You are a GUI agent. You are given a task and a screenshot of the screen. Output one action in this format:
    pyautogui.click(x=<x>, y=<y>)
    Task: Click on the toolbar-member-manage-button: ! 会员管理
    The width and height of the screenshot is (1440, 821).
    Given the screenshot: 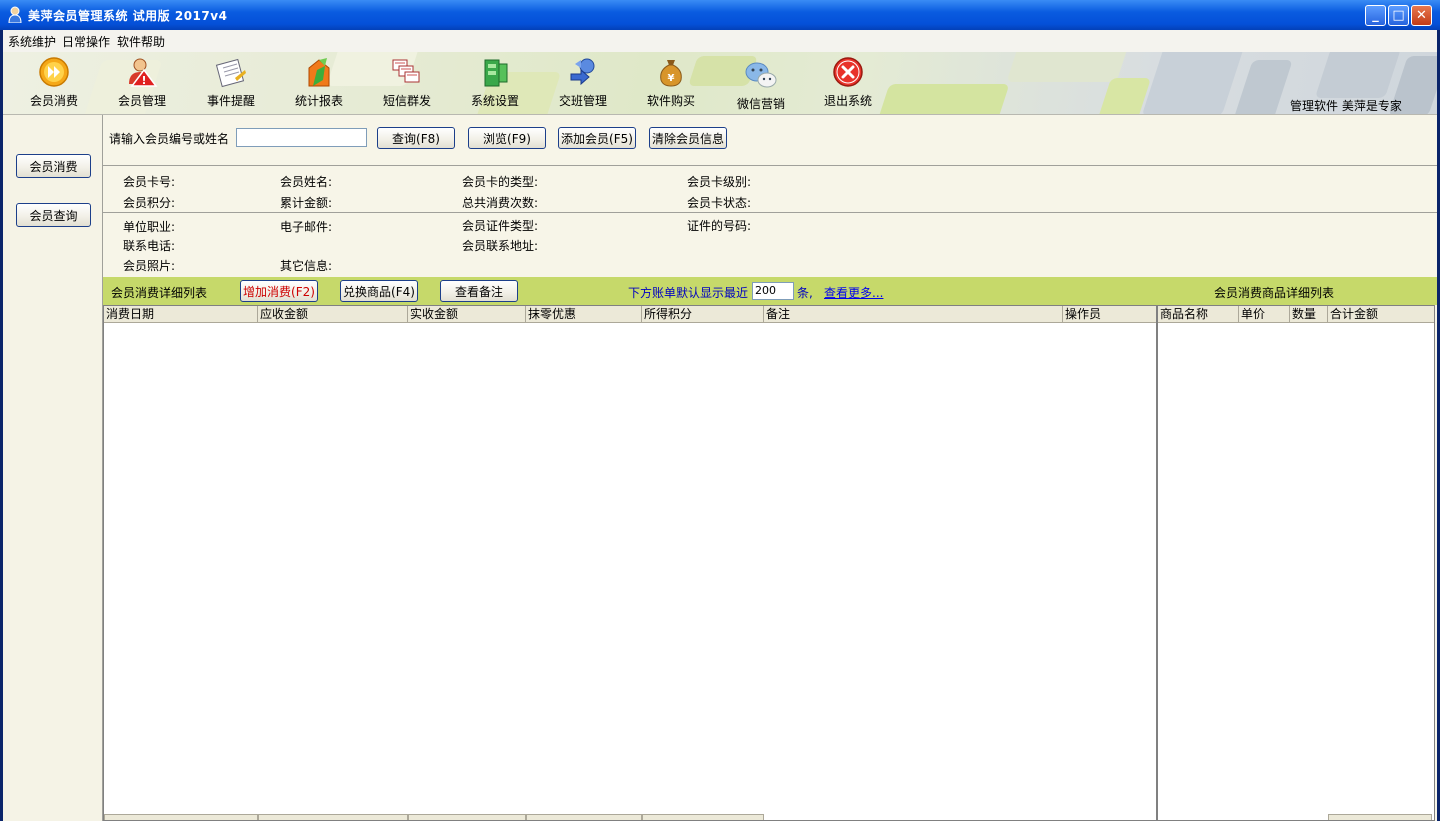 What is the action you would take?
    pyautogui.click(x=142, y=83)
    